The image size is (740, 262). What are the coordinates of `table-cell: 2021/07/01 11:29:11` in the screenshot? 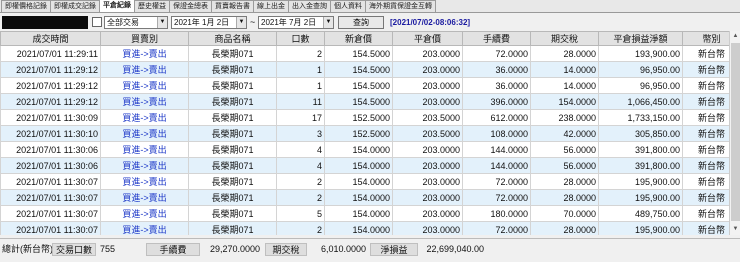 It's located at (50, 53).